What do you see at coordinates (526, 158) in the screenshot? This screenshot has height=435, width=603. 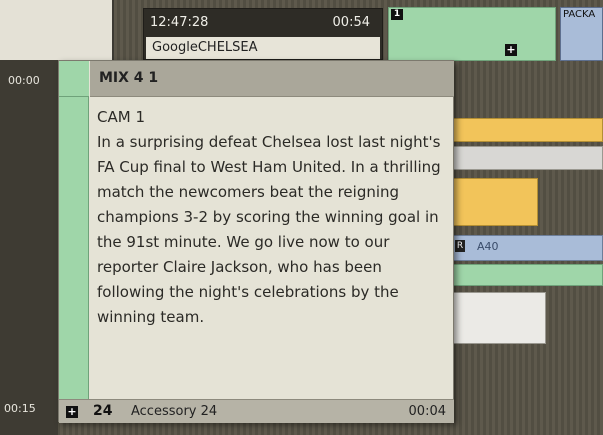 I see `timeline-clip-gray` at bounding box center [526, 158].